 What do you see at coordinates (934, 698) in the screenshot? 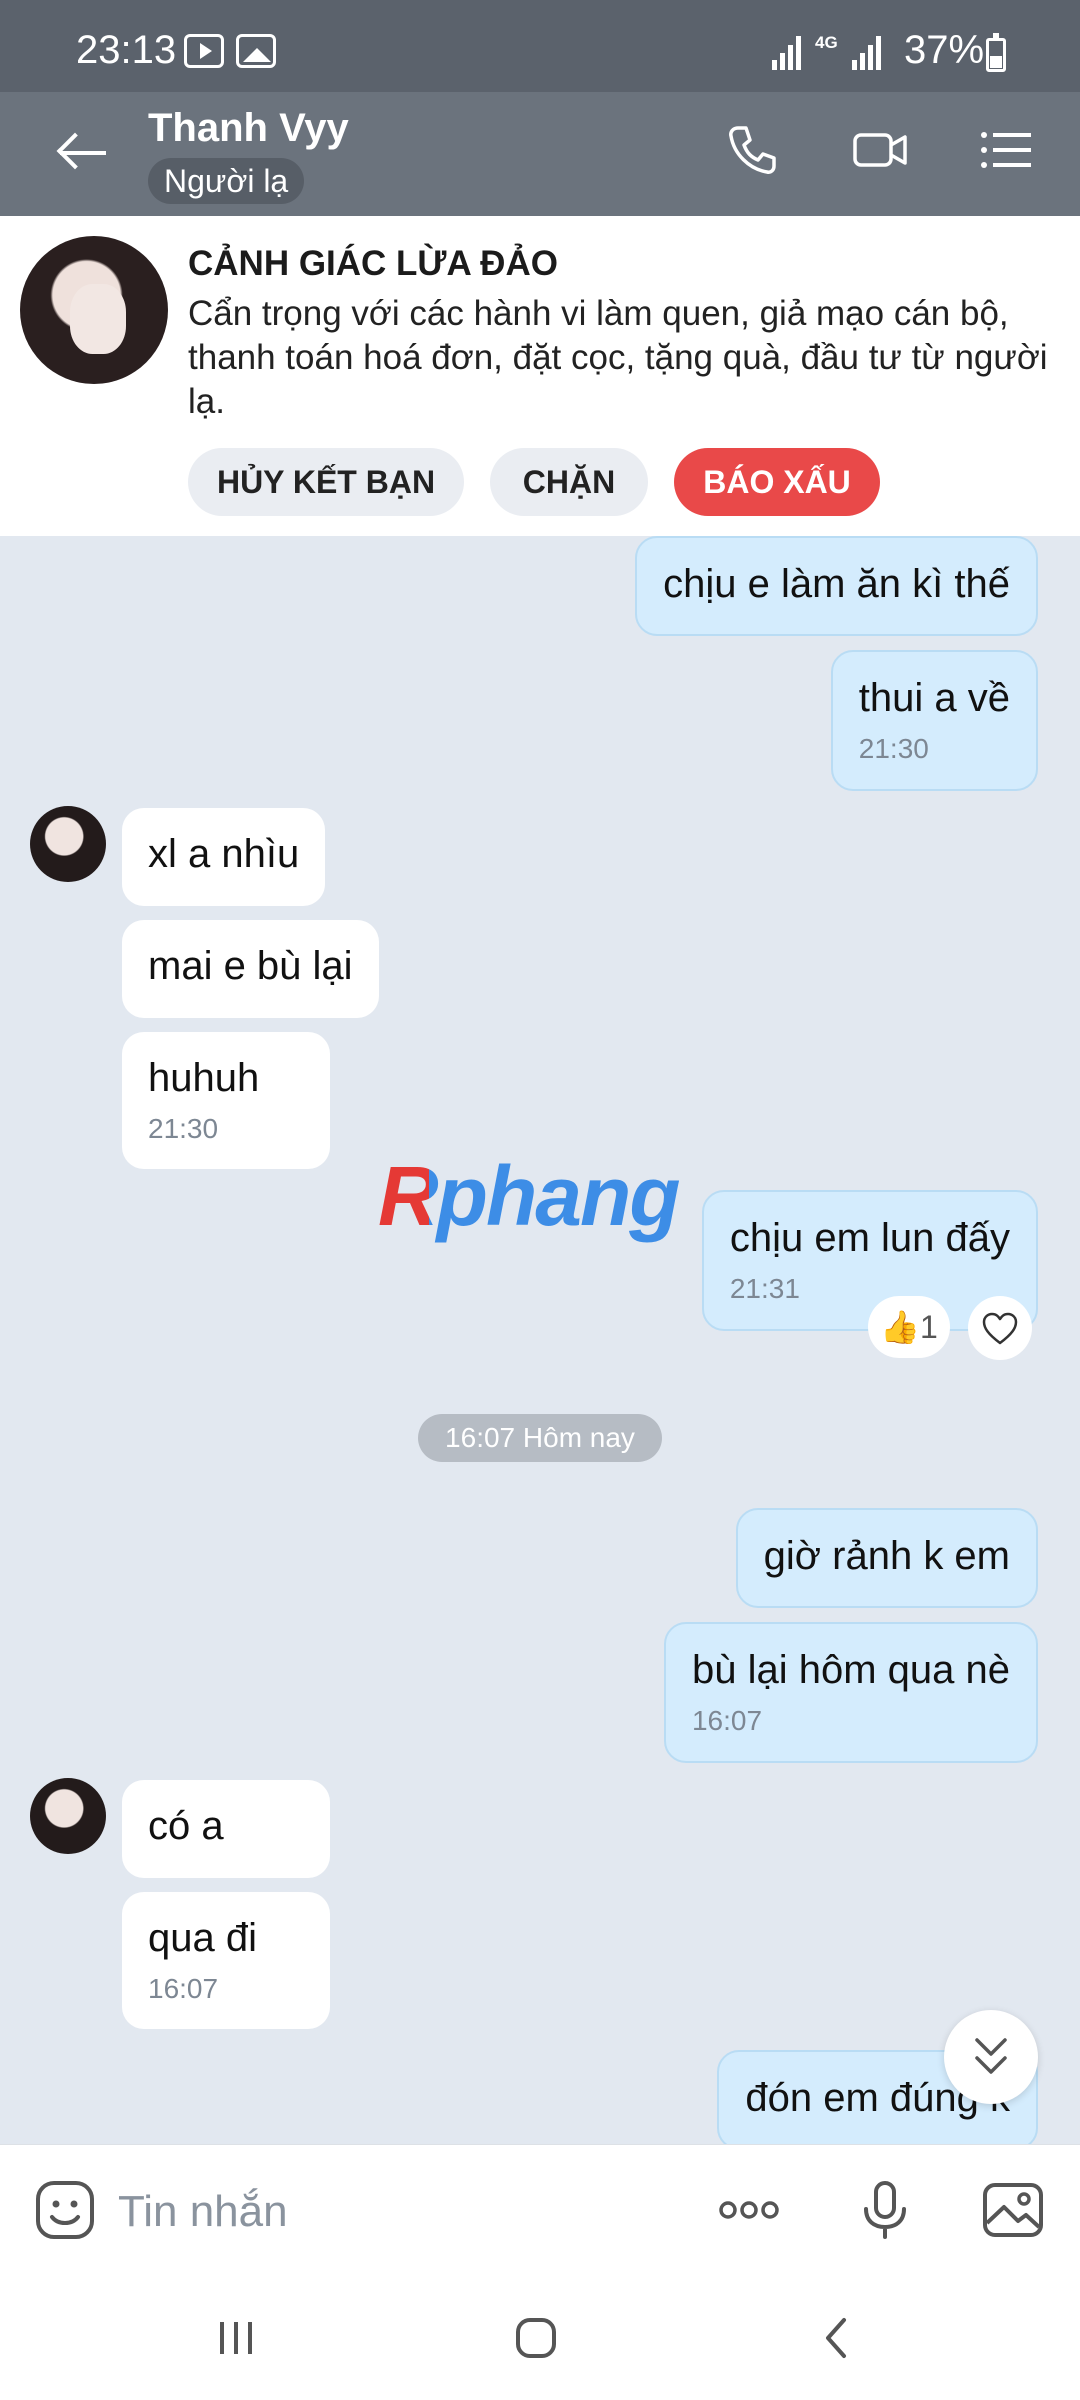
I see `message-text: thui a về` at bounding box center [934, 698].